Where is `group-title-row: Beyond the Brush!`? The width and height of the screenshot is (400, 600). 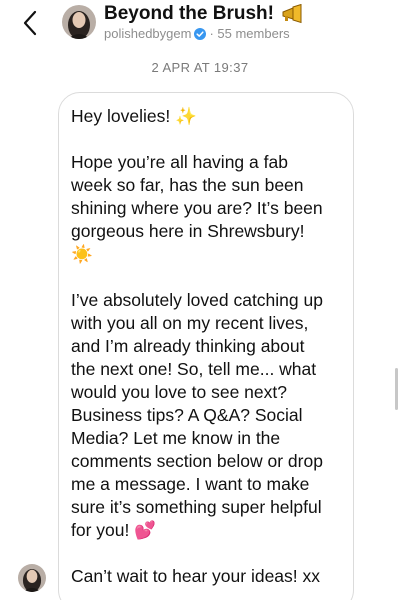
group-title-row: Beyond the Brush! is located at coordinates (204, 14).